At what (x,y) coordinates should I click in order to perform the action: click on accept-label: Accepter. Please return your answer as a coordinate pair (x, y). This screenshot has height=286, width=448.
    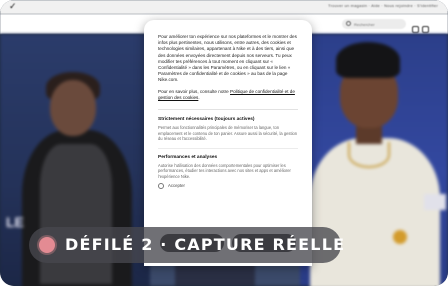
    Looking at the image, I should click on (176, 186).